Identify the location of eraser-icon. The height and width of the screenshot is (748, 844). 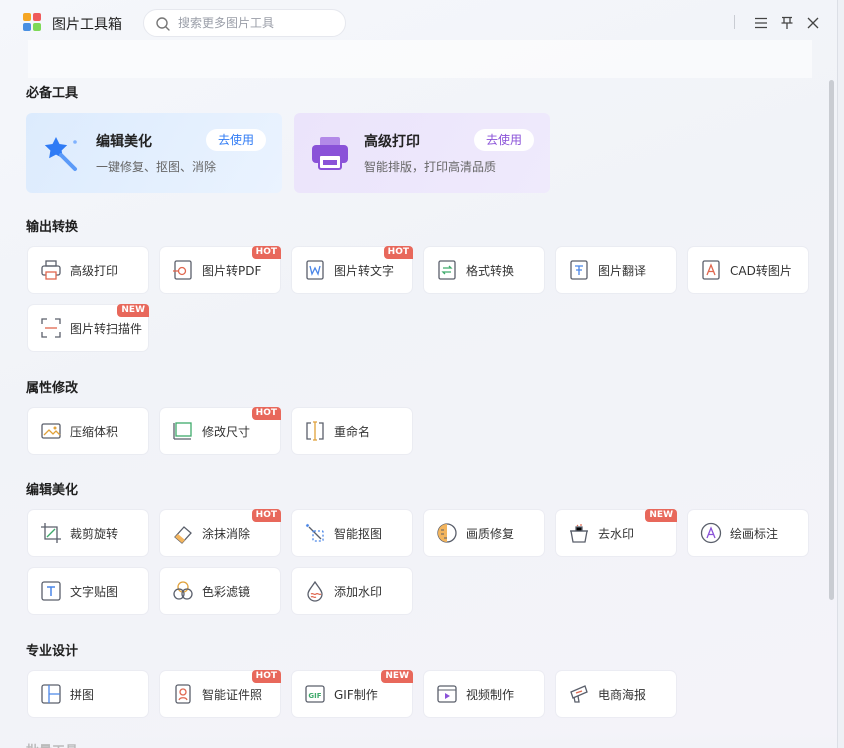
(183, 535).